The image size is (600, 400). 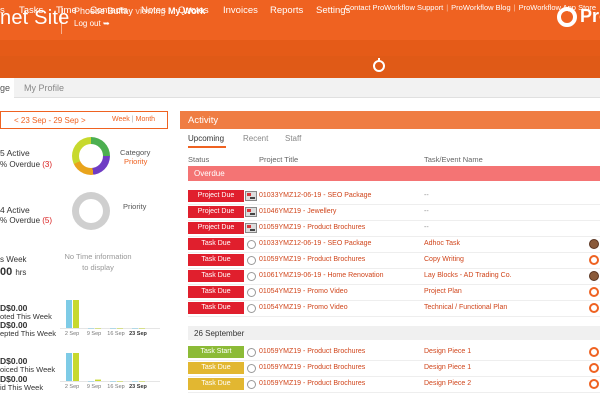 What do you see at coordinates (153, 10) in the screenshot?
I see `nav-item-notes: Notes` at bounding box center [153, 10].